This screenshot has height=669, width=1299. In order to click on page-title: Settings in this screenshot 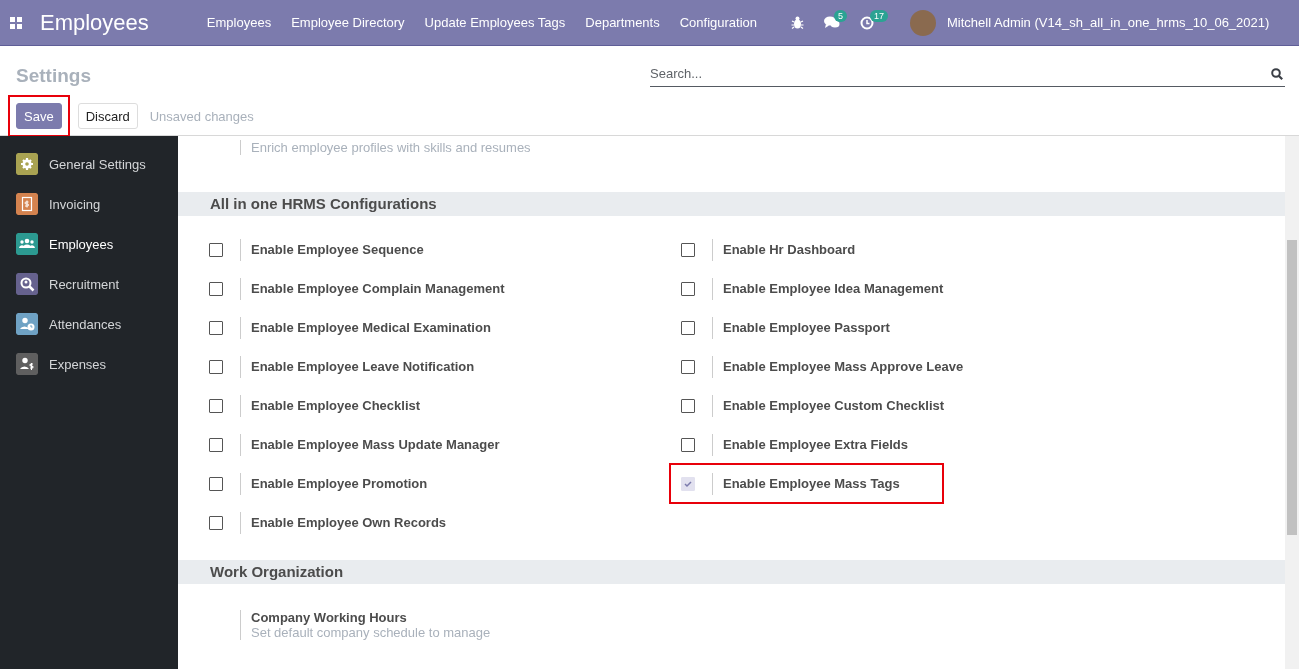, I will do `click(53, 76)`.